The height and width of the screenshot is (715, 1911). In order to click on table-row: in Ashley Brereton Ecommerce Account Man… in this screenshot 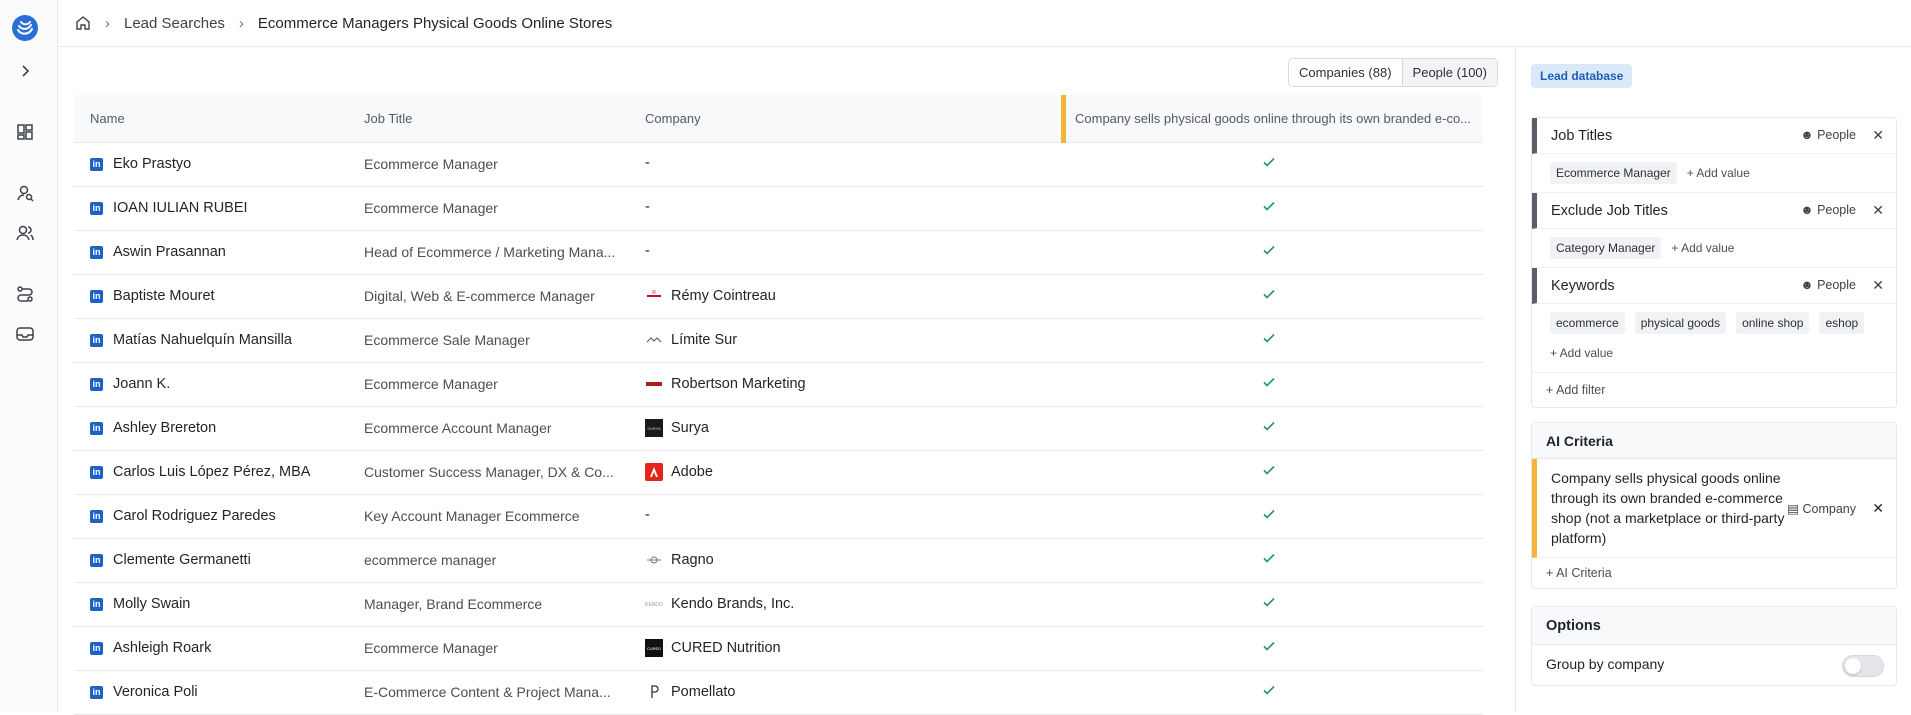, I will do `click(778, 429)`.